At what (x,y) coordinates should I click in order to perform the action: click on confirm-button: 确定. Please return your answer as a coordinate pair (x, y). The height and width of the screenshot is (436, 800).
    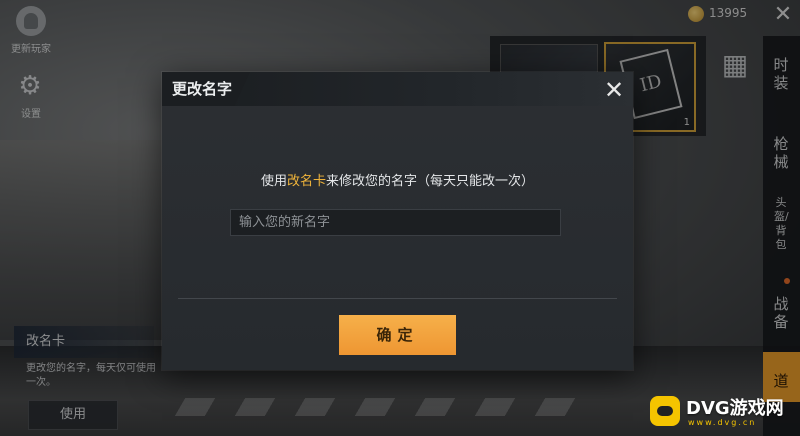
    Looking at the image, I should click on (397, 335).